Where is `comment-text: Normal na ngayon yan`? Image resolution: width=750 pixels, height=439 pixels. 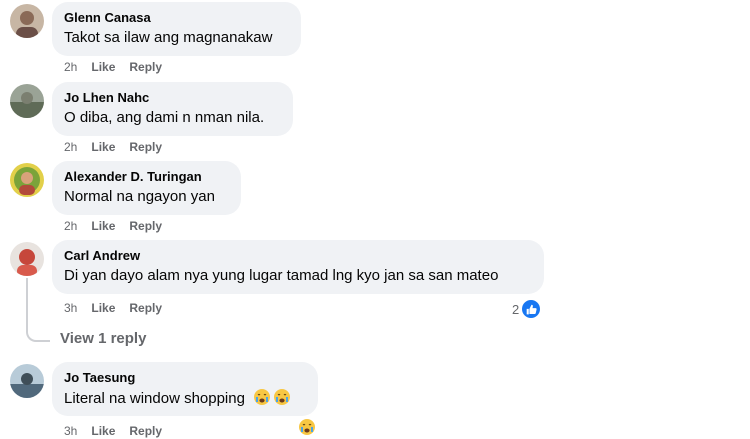
comment-text: Normal na ngayon yan is located at coordinates (139, 196).